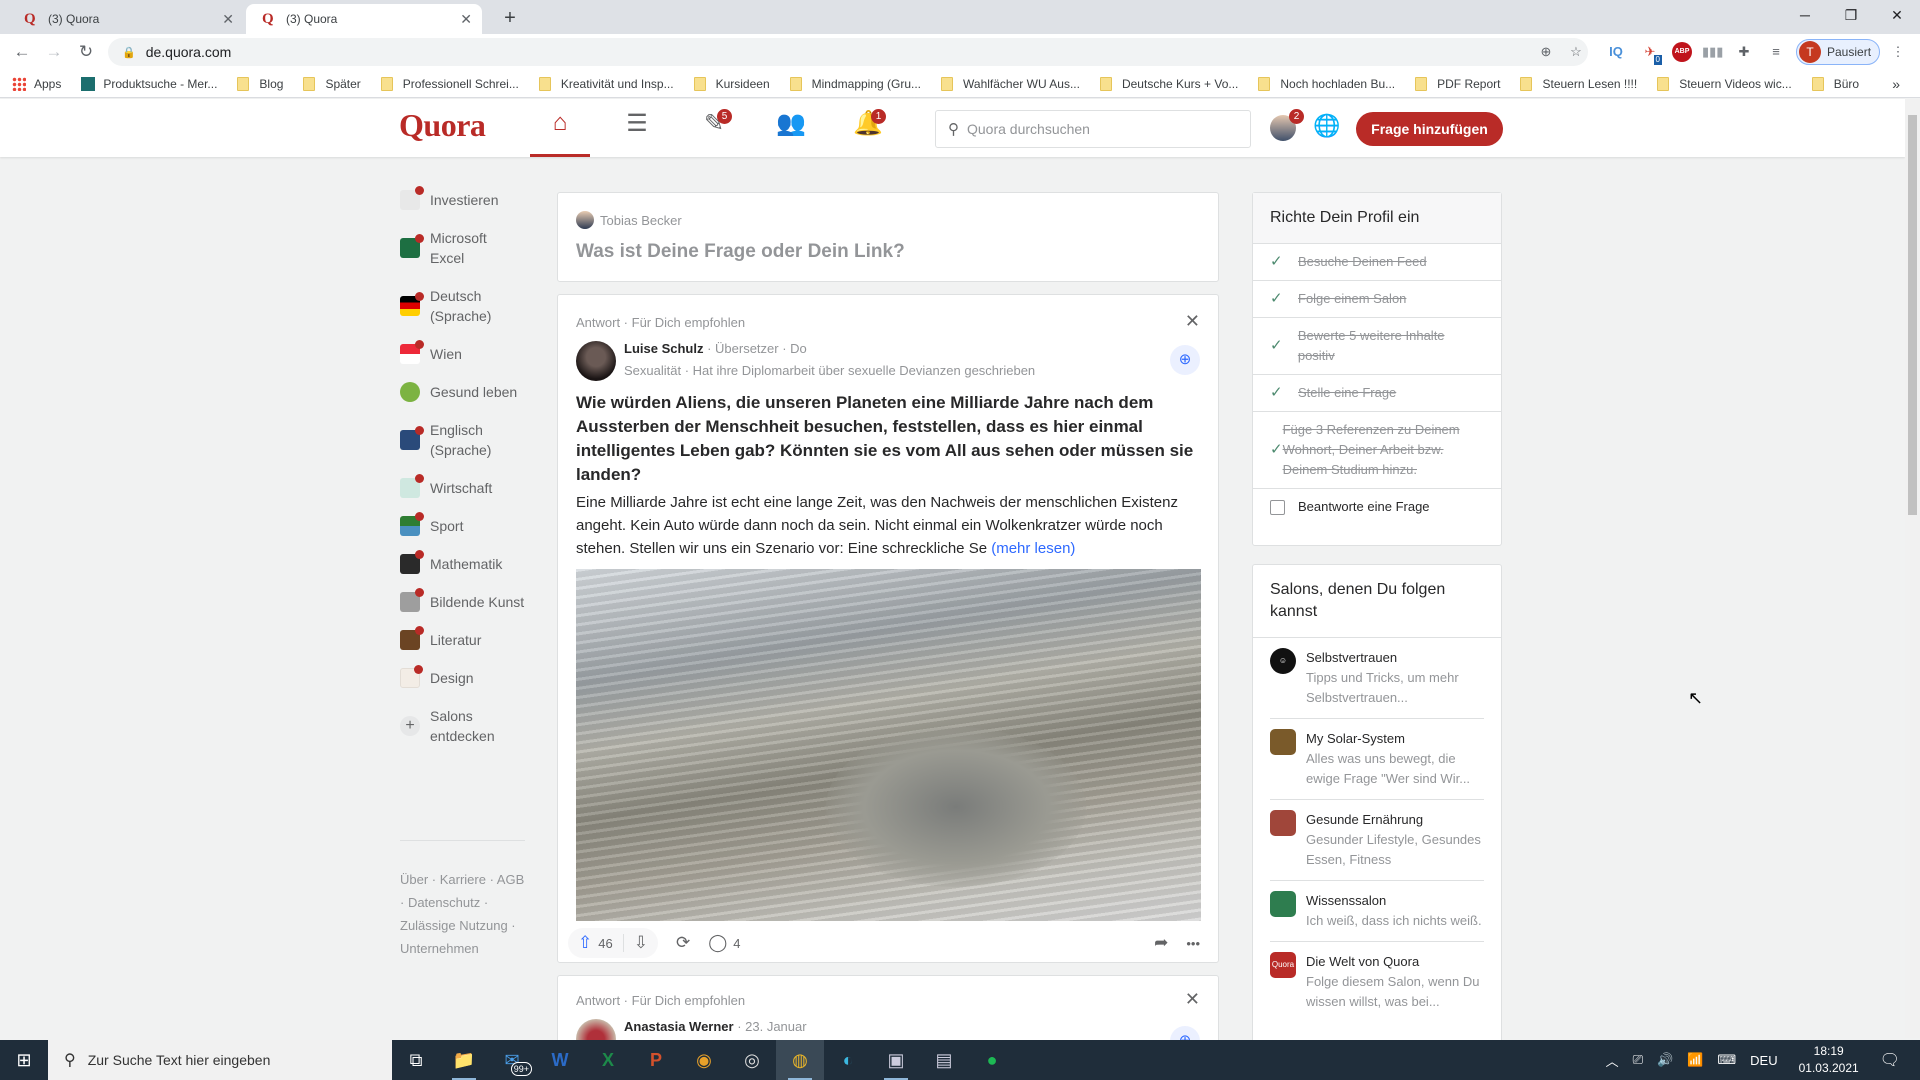 This screenshot has width=1920, height=1080. I want to click on bookmark-folder: Kursideen, so click(731, 83).